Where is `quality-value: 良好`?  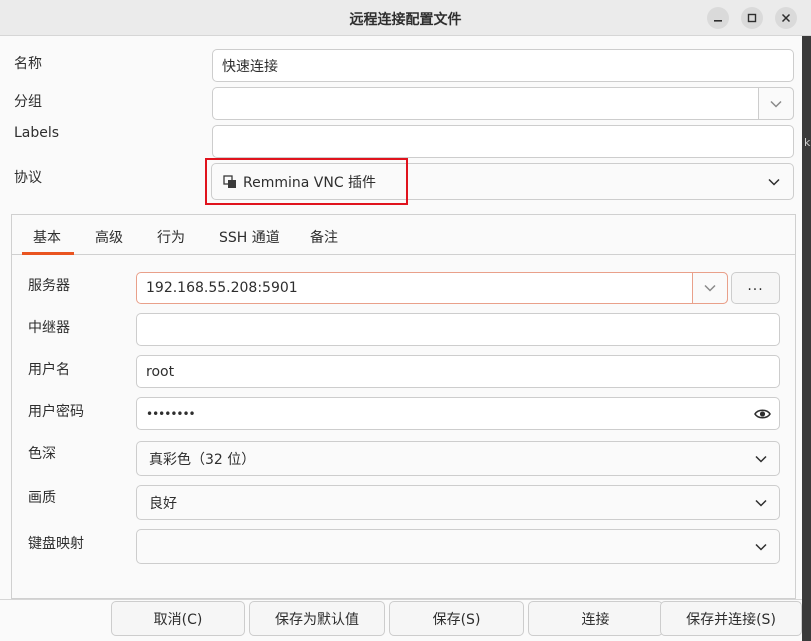
quality-value: 良好 is located at coordinates (163, 503).